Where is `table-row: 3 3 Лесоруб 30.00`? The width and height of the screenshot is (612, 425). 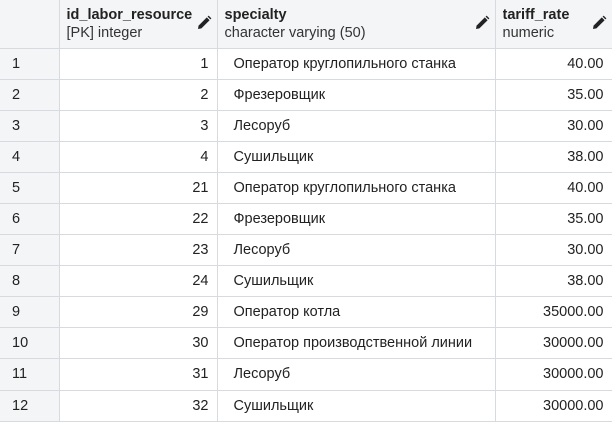
table-row: 3 3 Лесоруб 30.00 is located at coordinates (306, 126).